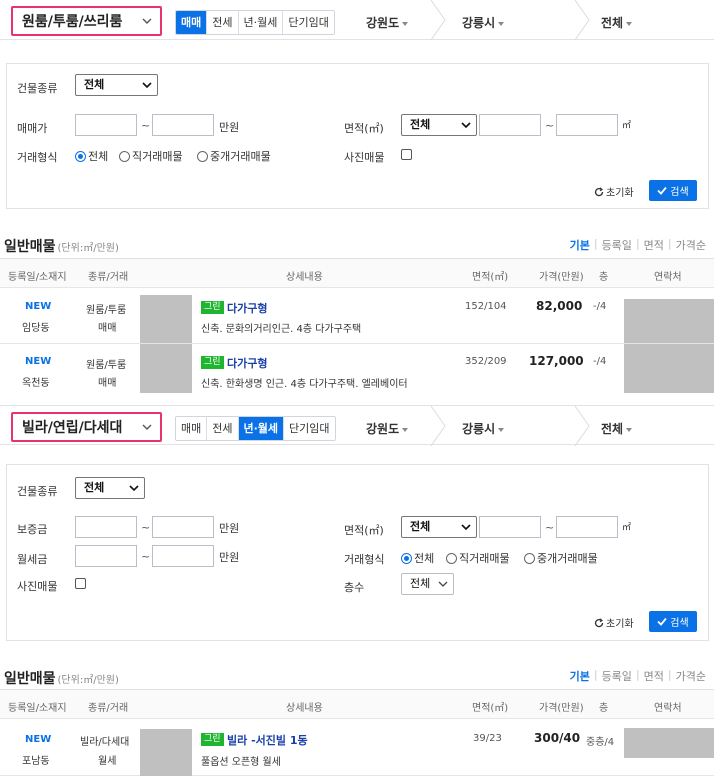 The width and height of the screenshot is (714, 779). What do you see at coordinates (490, 708) in the screenshot?
I see `col-area: 면적(㎡)` at bounding box center [490, 708].